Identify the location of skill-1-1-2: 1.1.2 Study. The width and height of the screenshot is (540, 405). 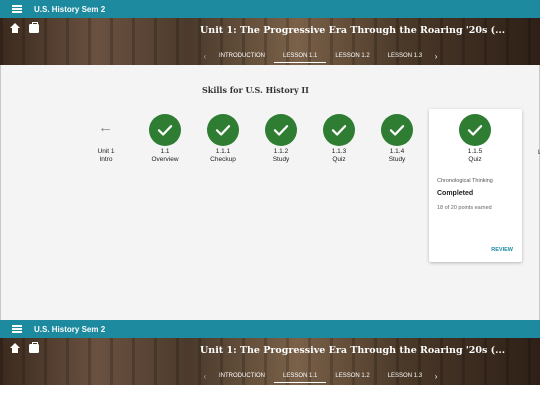
(281, 156).